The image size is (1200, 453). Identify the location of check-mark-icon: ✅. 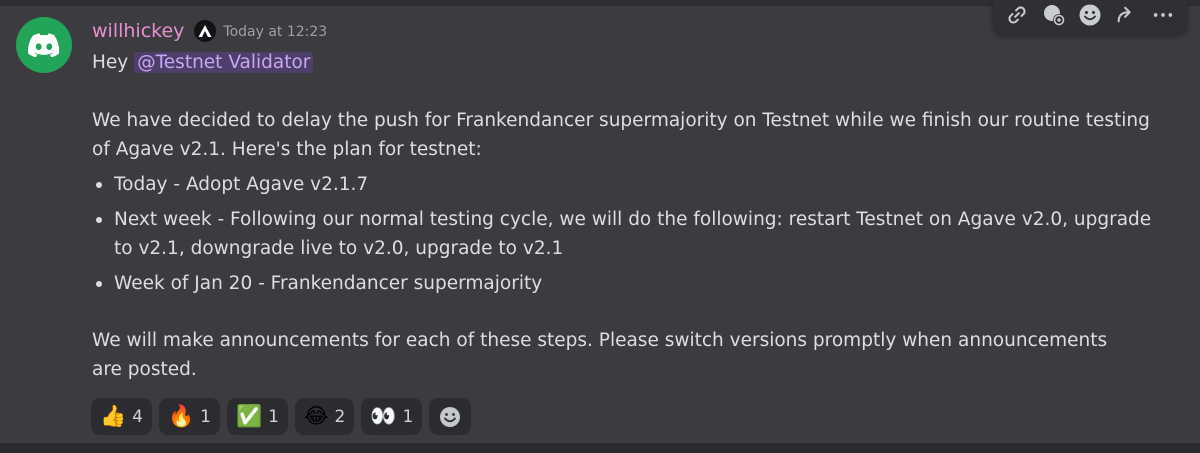
(249, 416).